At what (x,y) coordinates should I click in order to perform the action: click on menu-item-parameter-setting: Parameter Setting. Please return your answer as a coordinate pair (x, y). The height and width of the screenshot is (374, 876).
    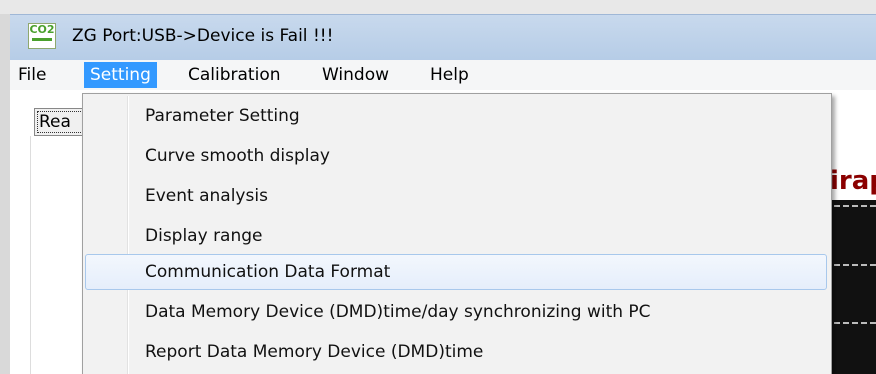
    Looking at the image, I should click on (456, 116).